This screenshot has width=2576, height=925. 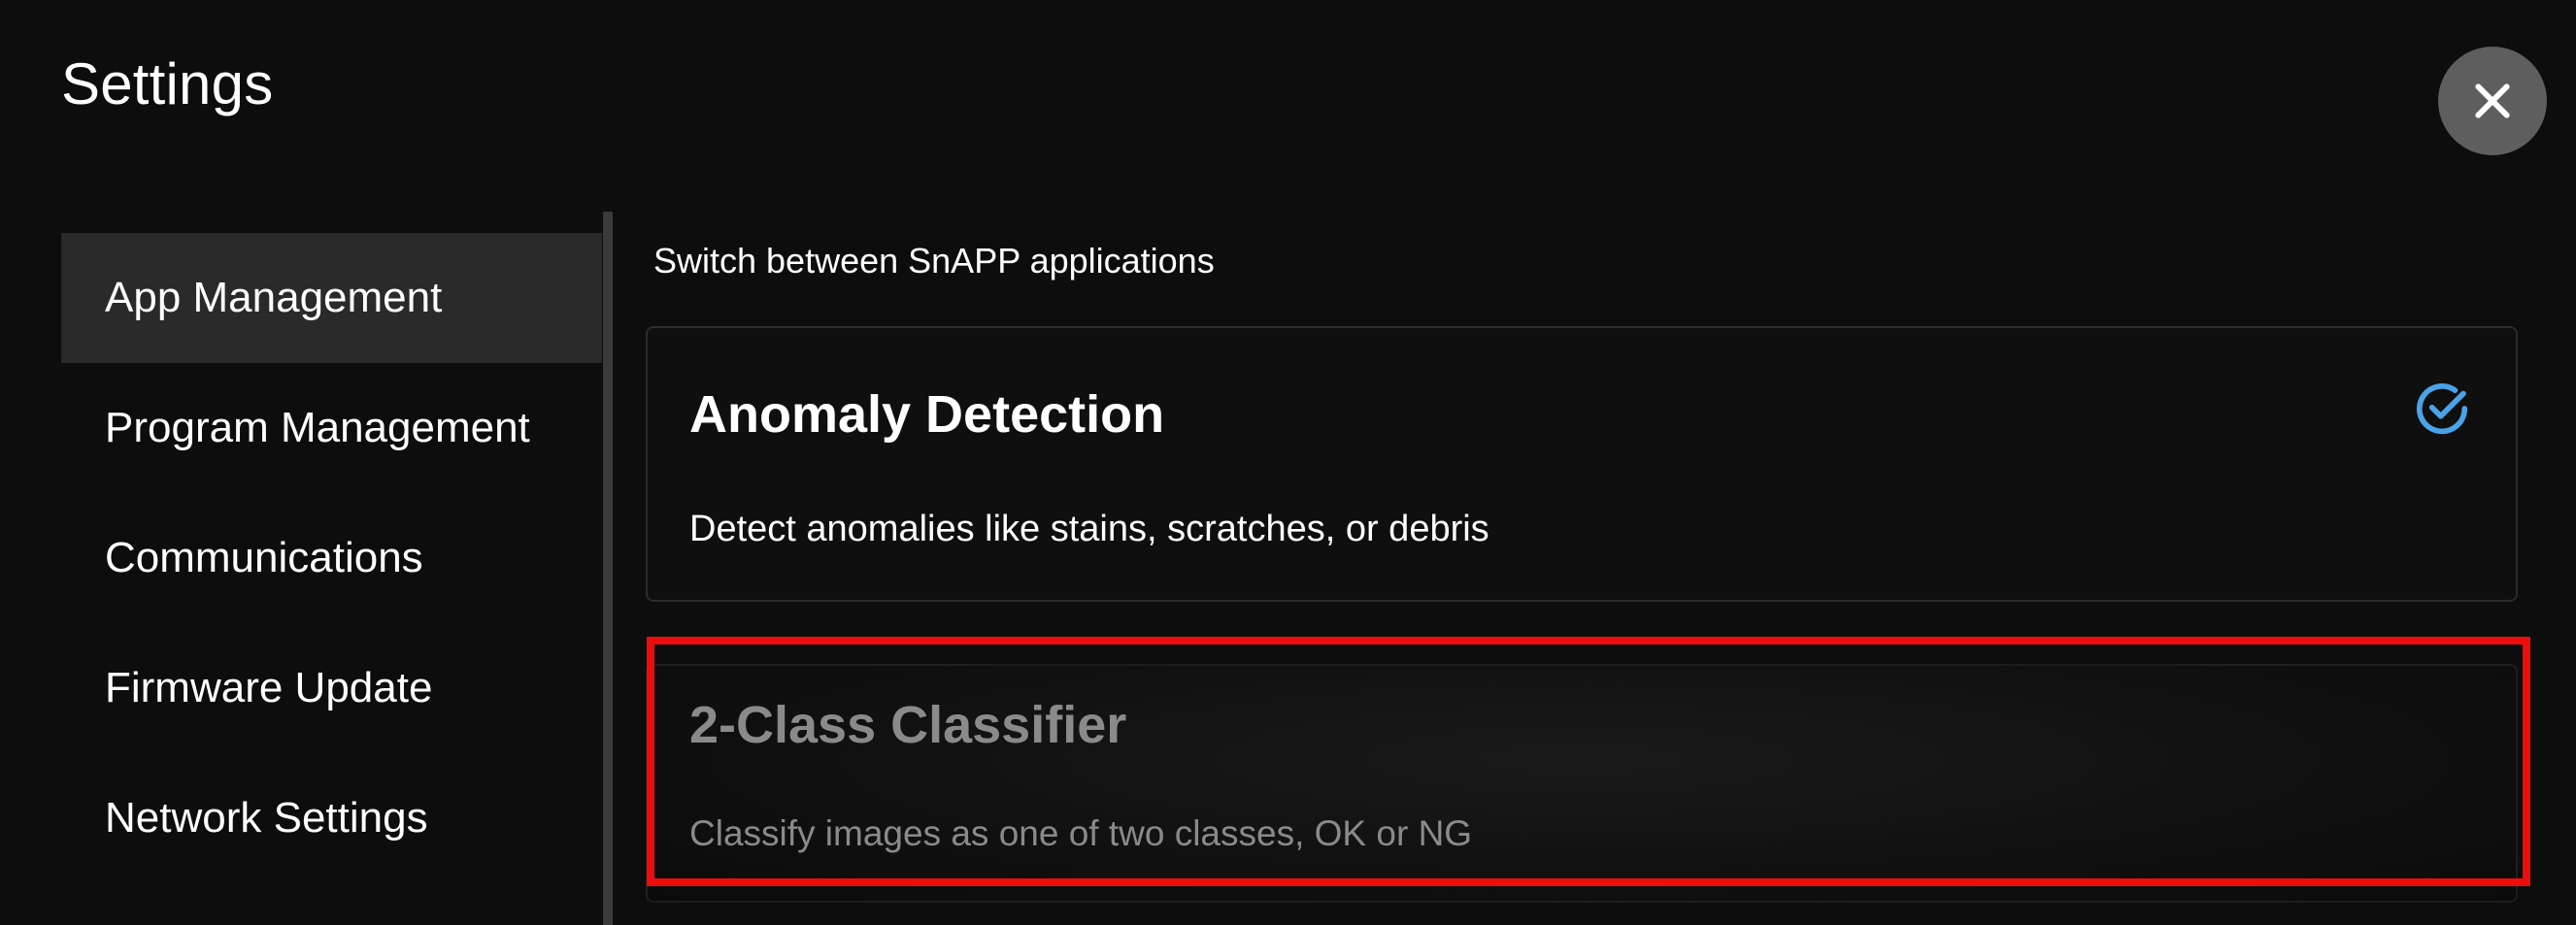 What do you see at coordinates (267, 818) in the screenshot?
I see `sidebar-item-label: Network Settings` at bounding box center [267, 818].